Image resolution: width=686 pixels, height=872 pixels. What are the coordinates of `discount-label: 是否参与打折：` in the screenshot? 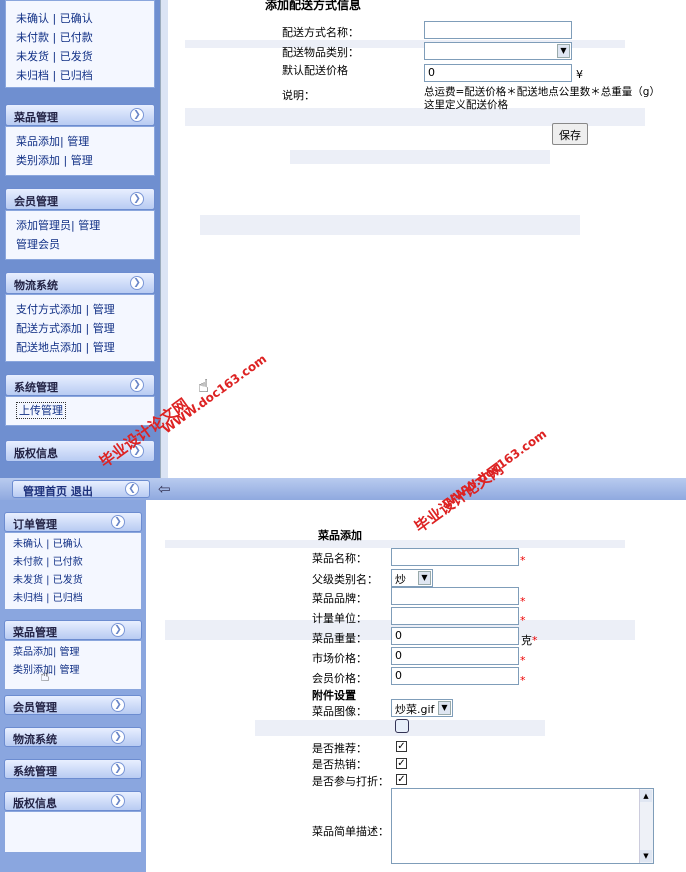 It's located at (350, 781).